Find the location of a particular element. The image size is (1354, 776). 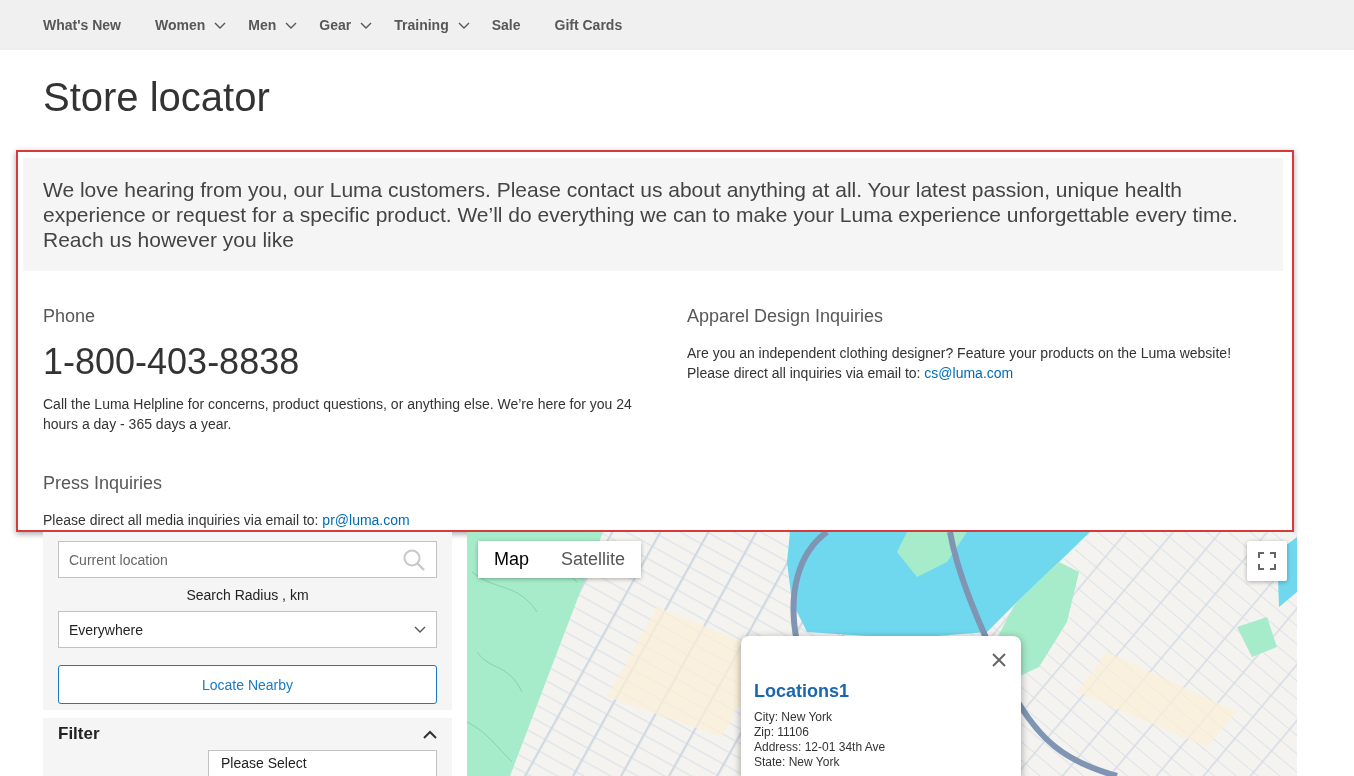

nav-item: Gear is located at coordinates (346, 25).